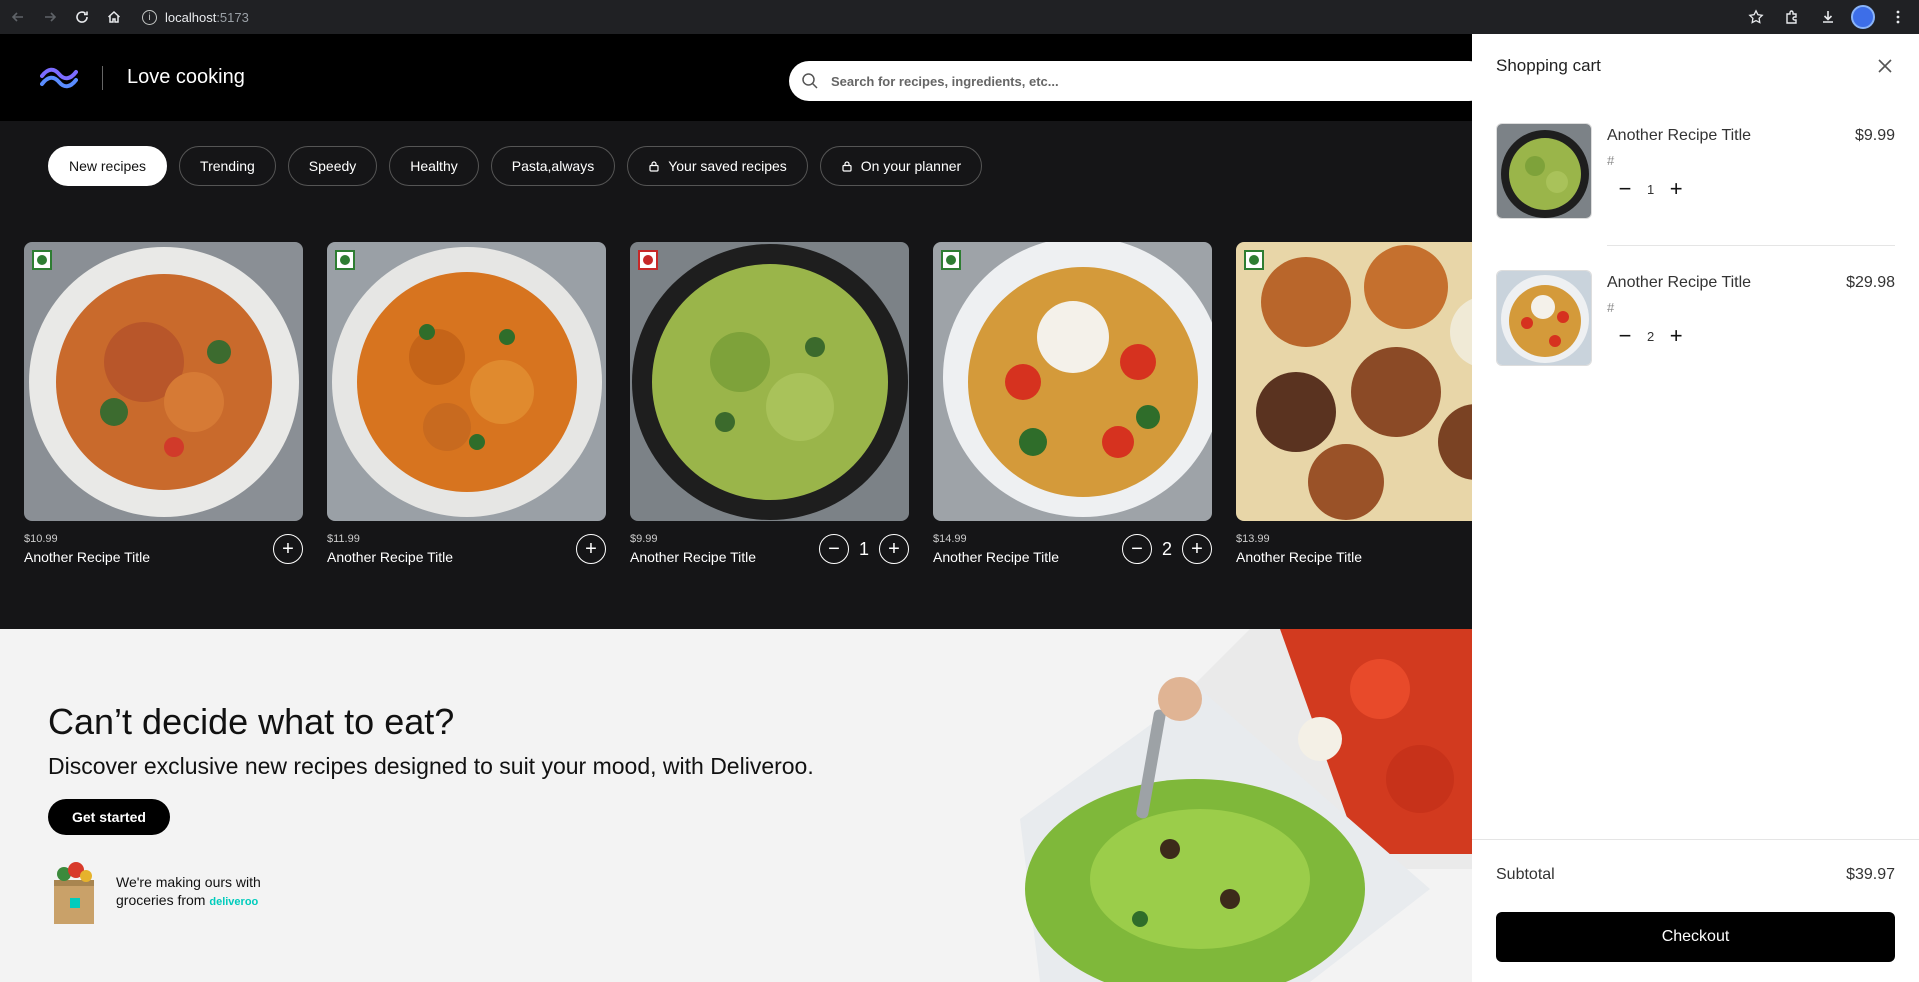 This screenshot has width=1919, height=982. I want to click on chip-label: Healthy, so click(434, 166).